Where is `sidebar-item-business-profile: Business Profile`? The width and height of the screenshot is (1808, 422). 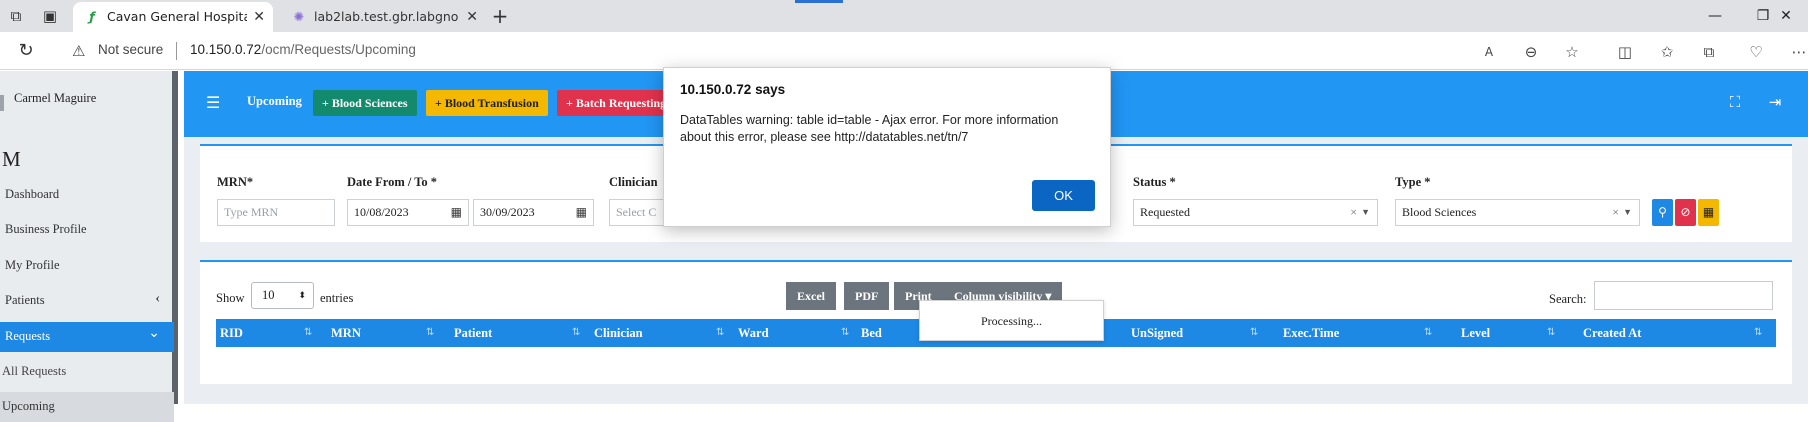
sidebar-item-business-profile: Business Profile is located at coordinates (87, 230).